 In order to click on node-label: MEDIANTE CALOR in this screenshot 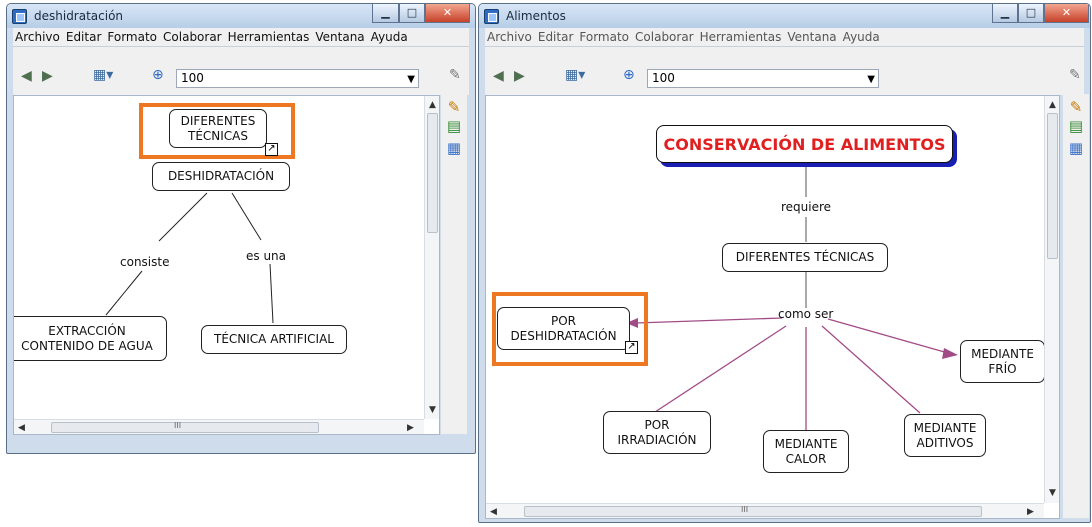, I will do `click(806, 451)`.